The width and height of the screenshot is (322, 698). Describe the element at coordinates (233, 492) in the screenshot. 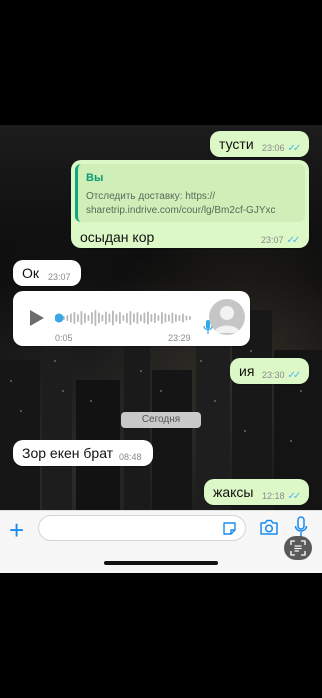

I see `message-text: жаксы` at that location.